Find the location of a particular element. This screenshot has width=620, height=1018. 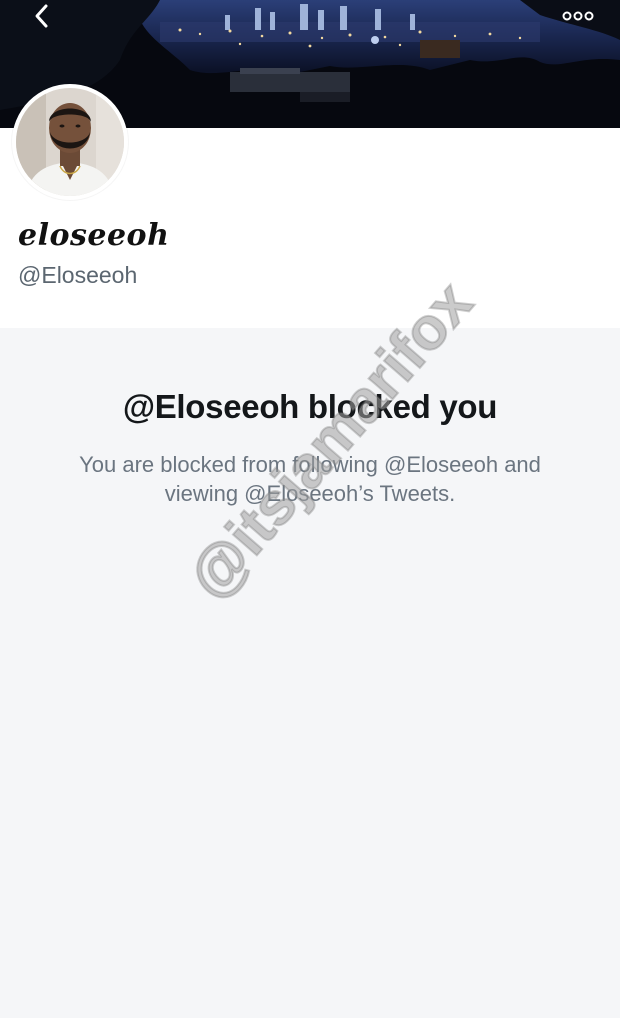

chevron-left-icon is located at coordinates (41, 16).